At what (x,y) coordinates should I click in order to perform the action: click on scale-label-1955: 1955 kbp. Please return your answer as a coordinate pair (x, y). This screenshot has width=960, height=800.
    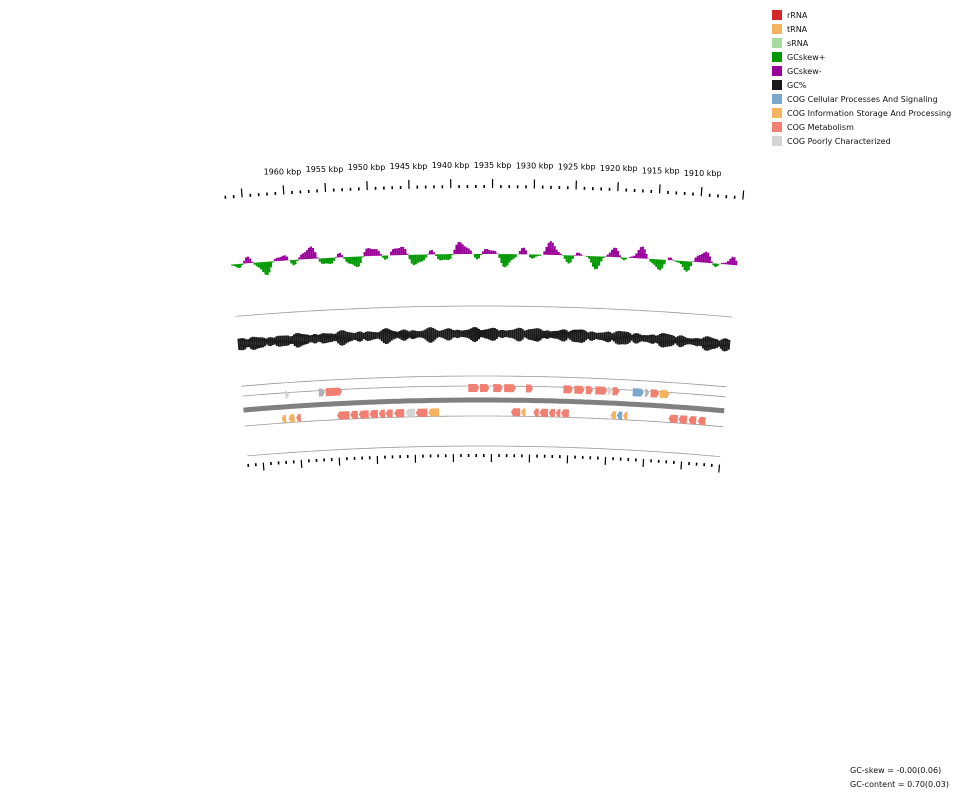
    Looking at the image, I should click on (325, 169).